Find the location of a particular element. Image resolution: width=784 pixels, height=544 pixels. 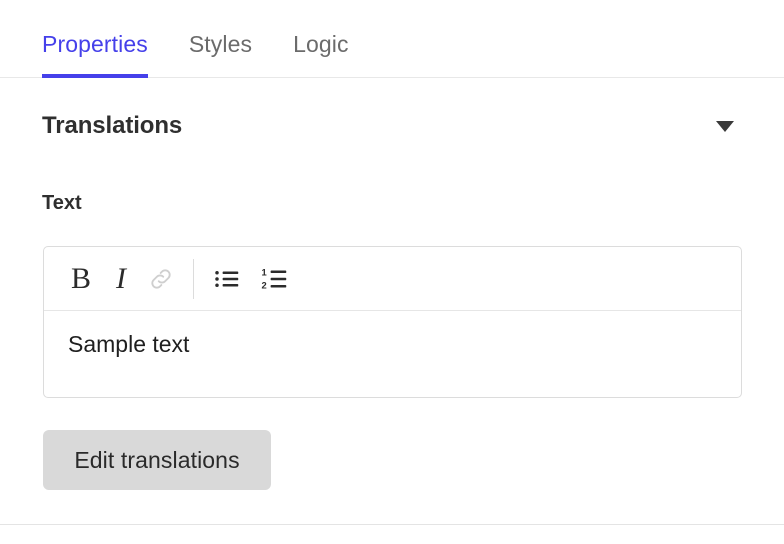

edit-translations-label: Edit translations is located at coordinates (157, 459).